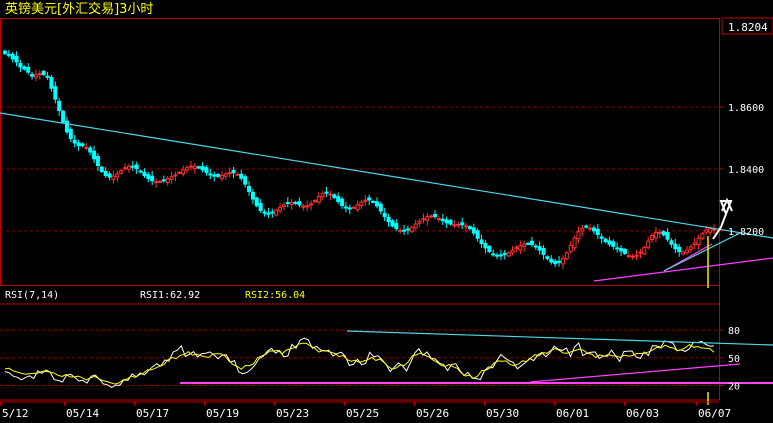  Describe the element at coordinates (292, 413) in the screenshot. I see `x-tick-label: 05/23` at that location.